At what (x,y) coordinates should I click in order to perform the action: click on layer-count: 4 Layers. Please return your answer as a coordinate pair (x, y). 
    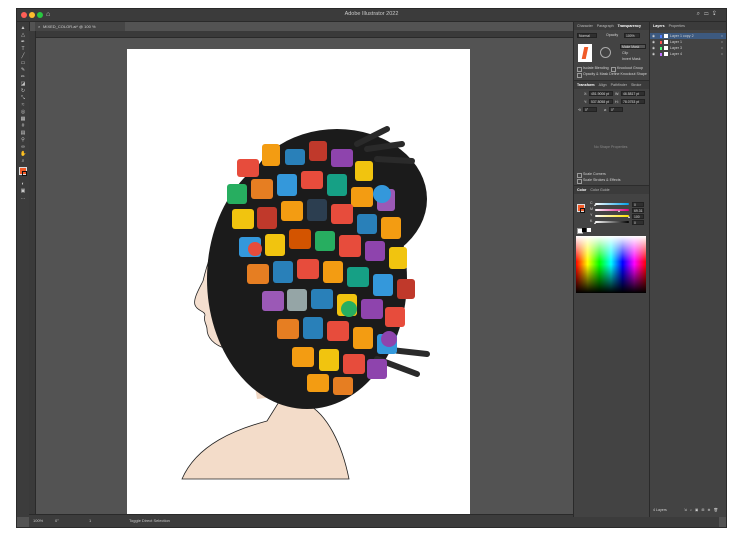
    Looking at the image, I should click on (660, 510).